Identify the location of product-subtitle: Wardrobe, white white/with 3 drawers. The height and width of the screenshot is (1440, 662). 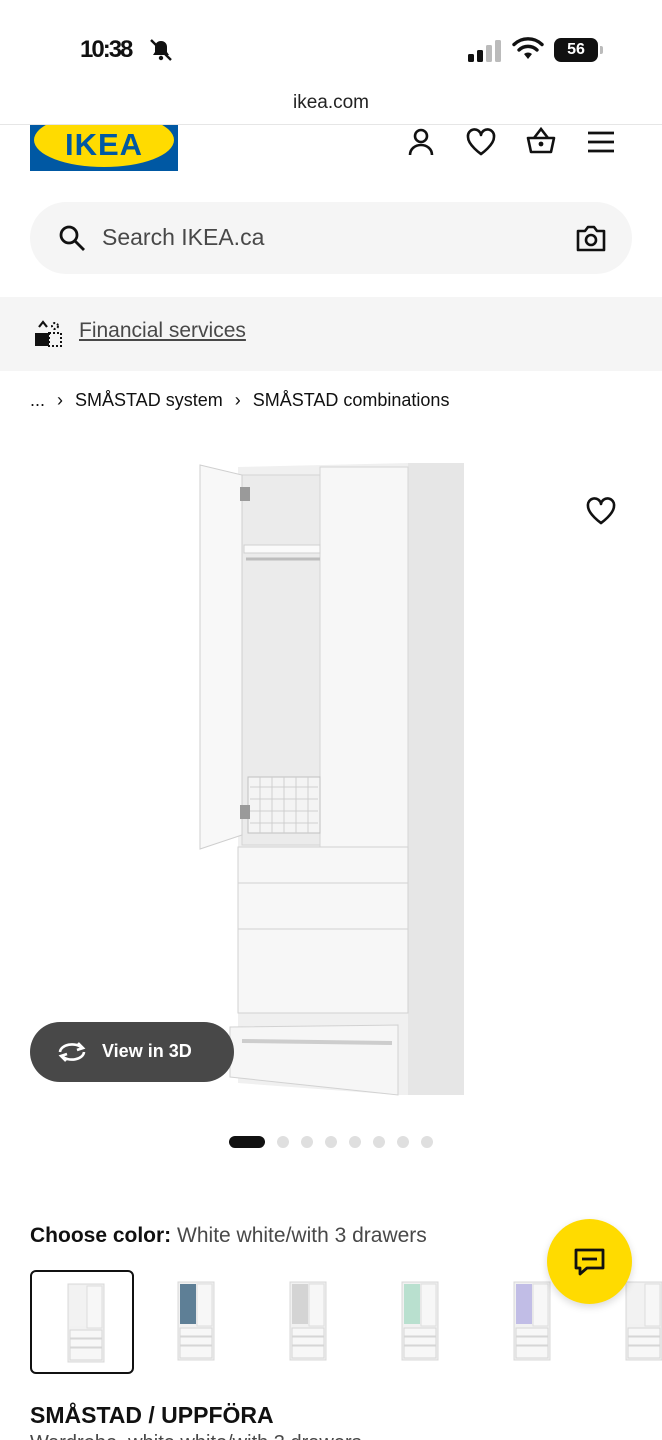
(196, 1436).